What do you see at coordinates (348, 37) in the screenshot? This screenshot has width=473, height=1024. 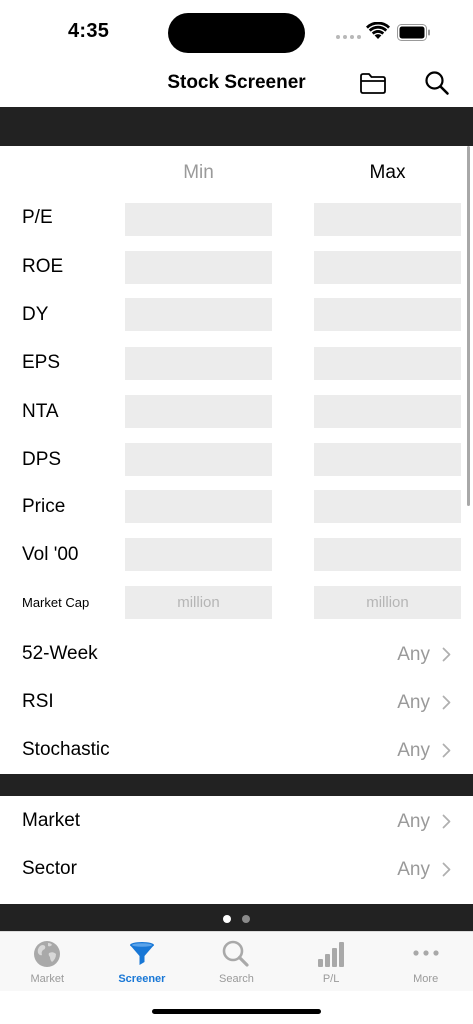 I see `cellular-signal-icon` at bounding box center [348, 37].